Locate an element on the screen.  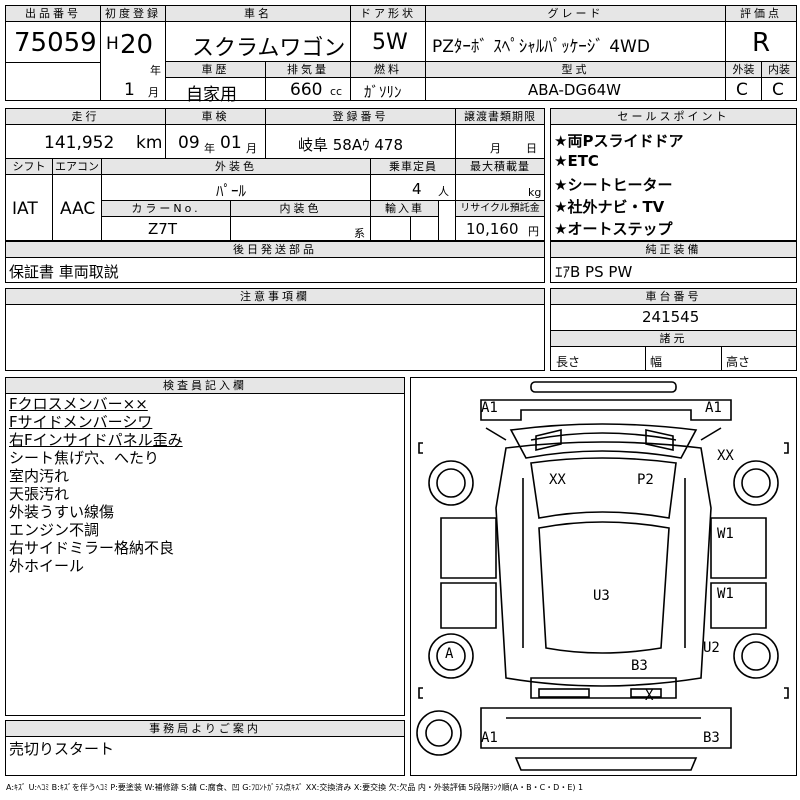
sales-point-item: ★オートステップ is located at coordinates (613, 229).